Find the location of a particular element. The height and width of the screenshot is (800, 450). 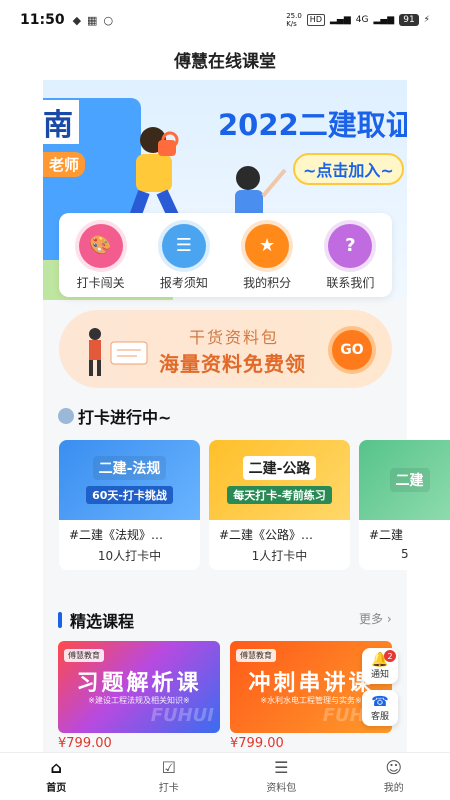

checkin-icon: ☑ is located at coordinates (168, 767).